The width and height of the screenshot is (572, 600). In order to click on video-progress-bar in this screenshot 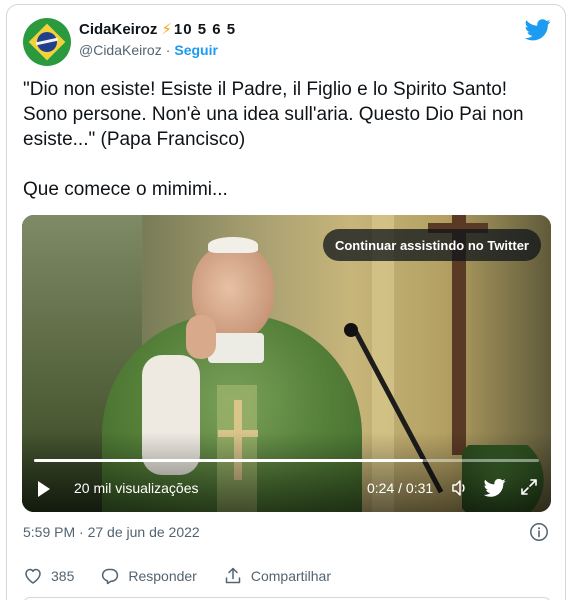, I will do `click(286, 460)`.